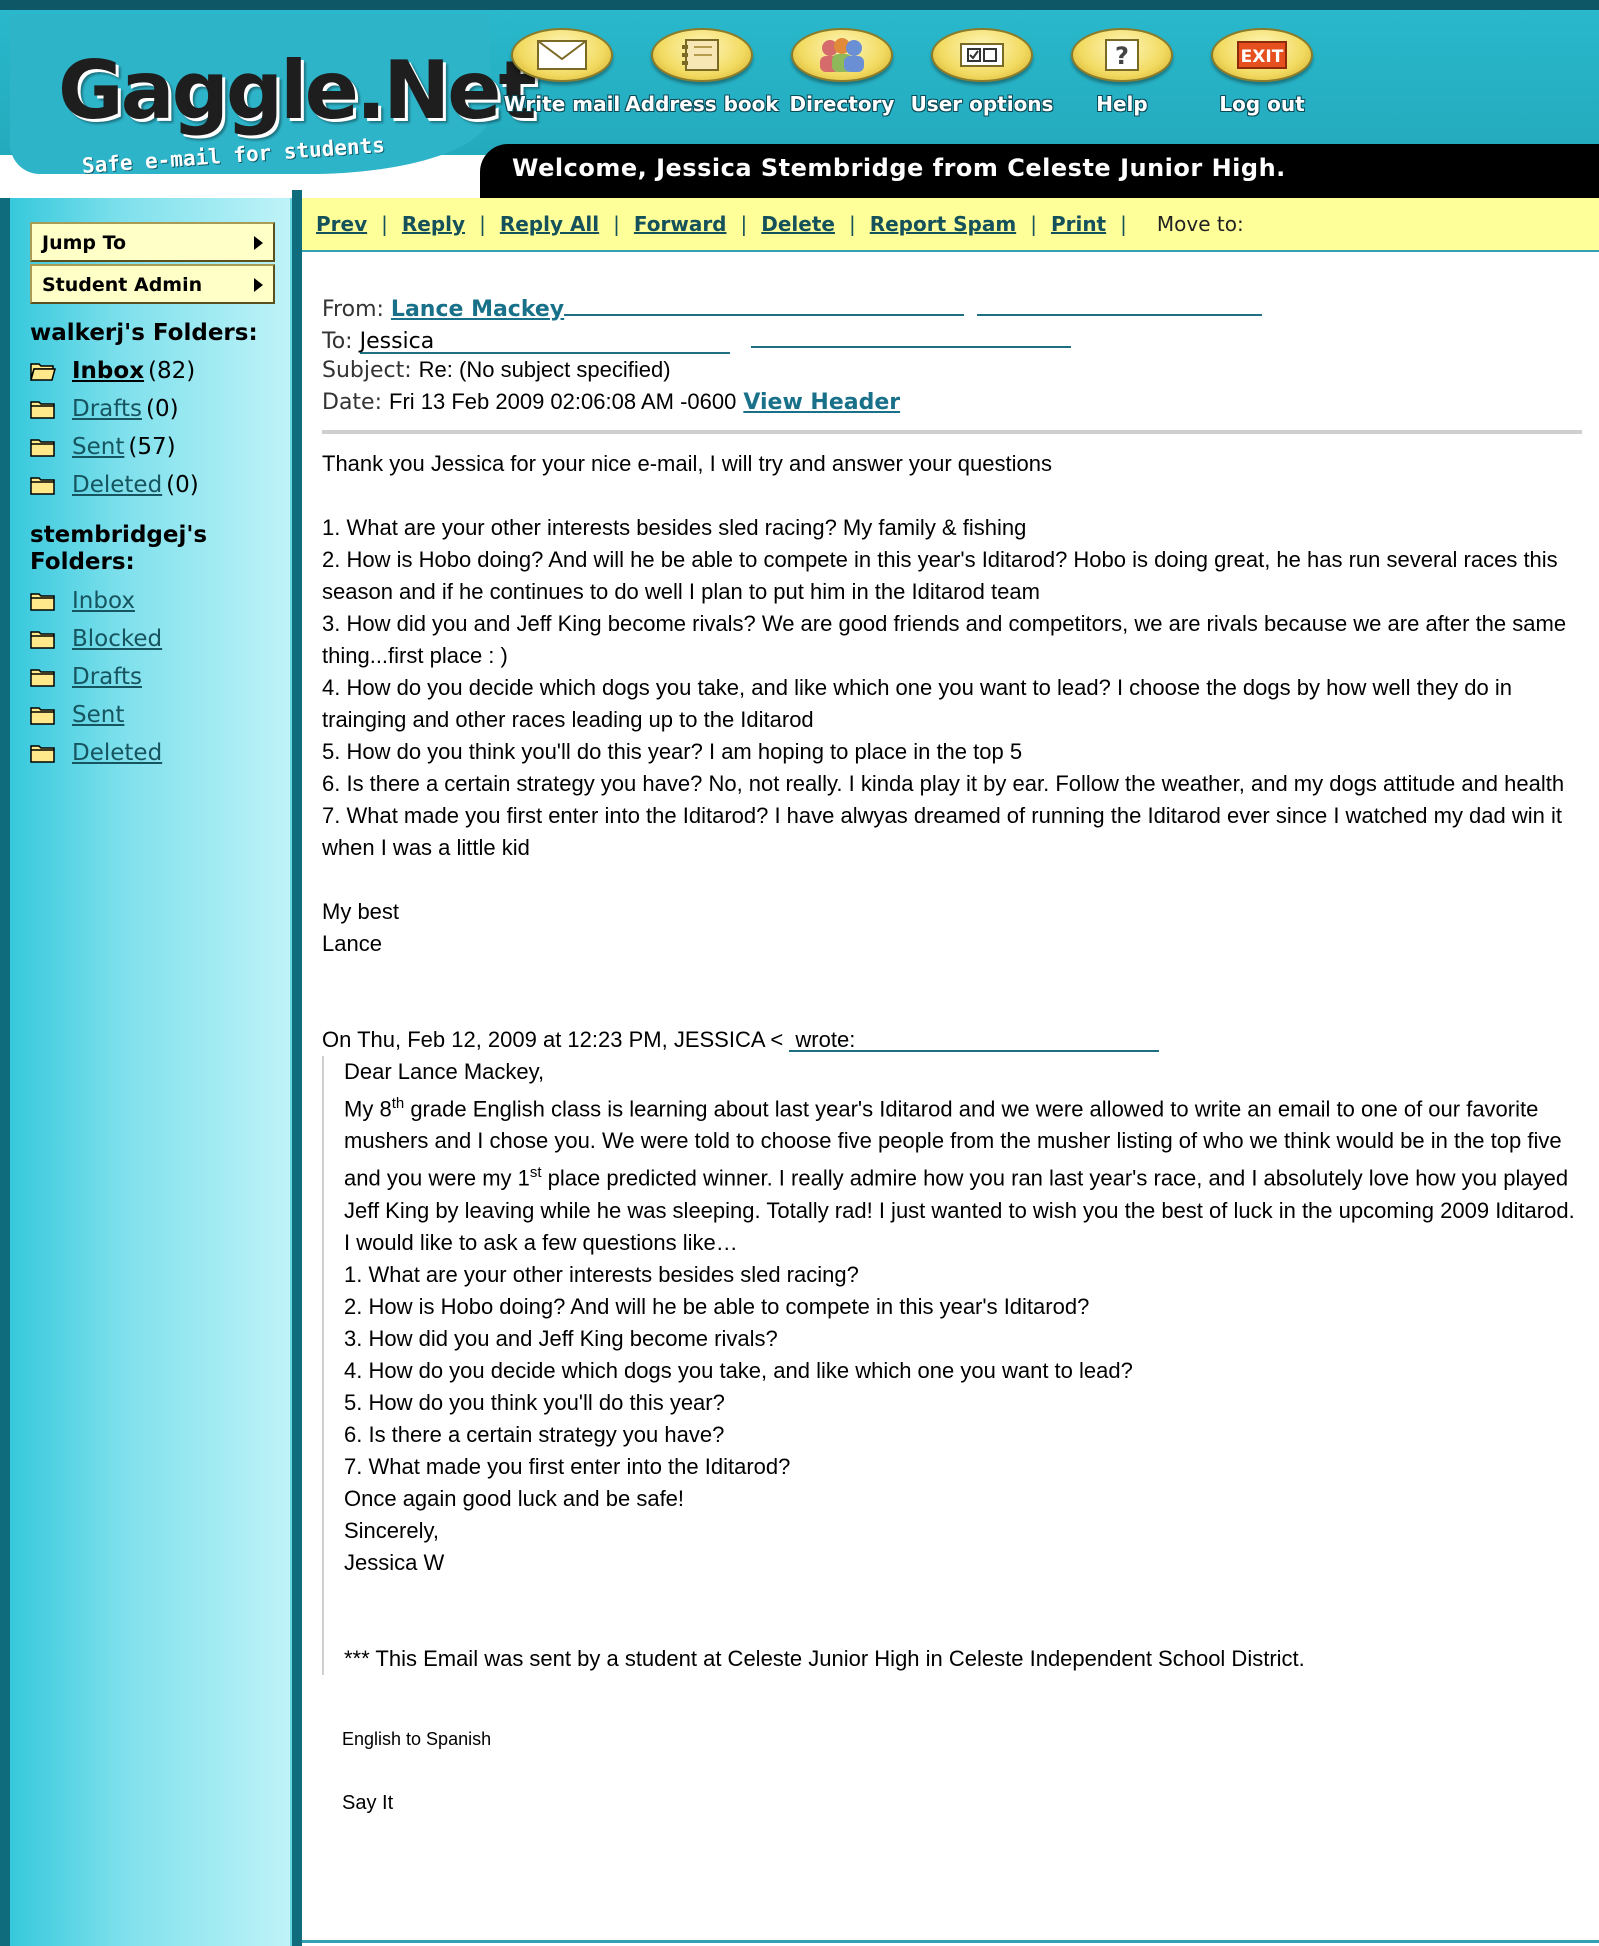 Image resolution: width=1599 pixels, height=1946 pixels. What do you see at coordinates (974, 1038) in the screenshot?
I see `quote-sender-link: wrote:` at bounding box center [974, 1038].